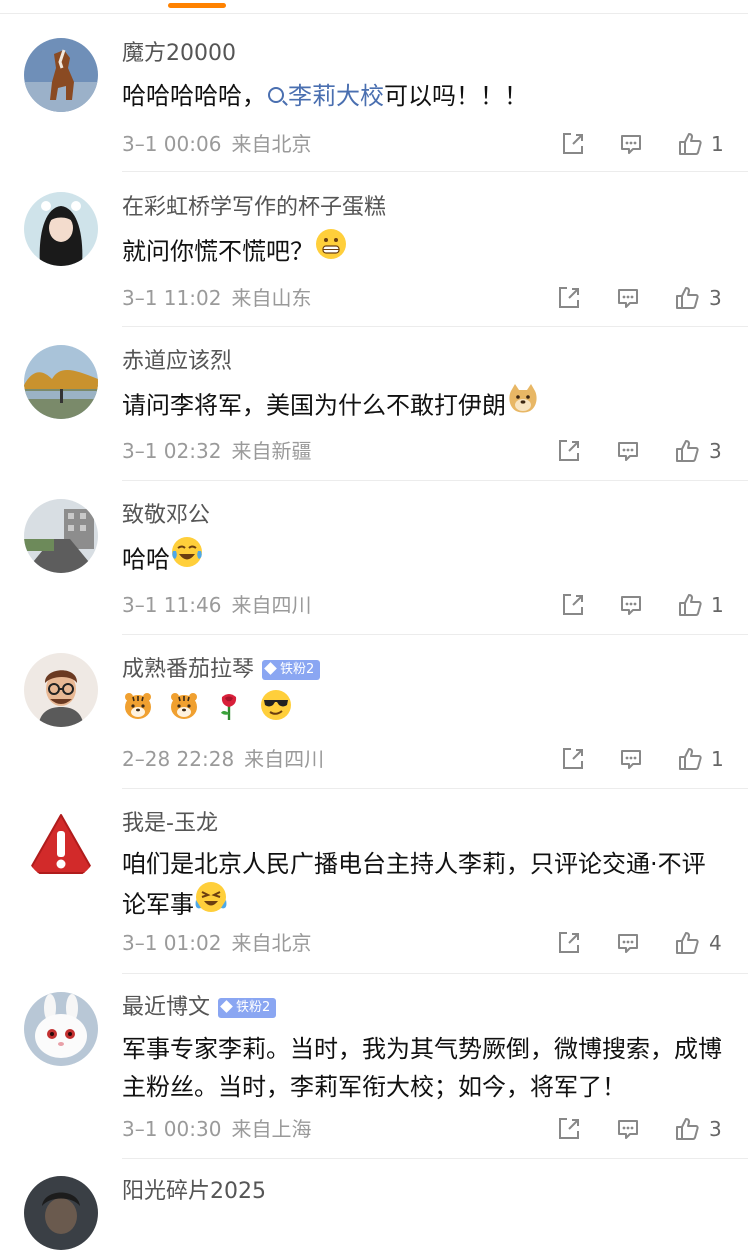  What do you see at coordinates (422, 886) in the screenshot?
I see `comment-text: 咱们是北京人民广播电台主持人李莉，只评论交通·不评论军事` at bounding box center [422, 886].